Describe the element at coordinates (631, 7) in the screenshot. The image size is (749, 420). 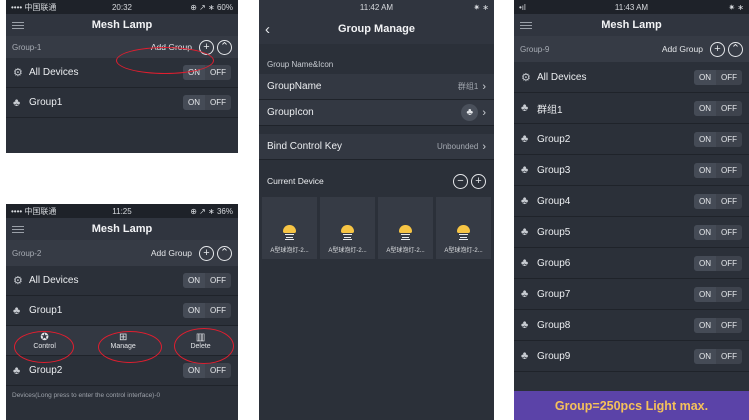
I see `status-time: 11:43 AM` at that location.